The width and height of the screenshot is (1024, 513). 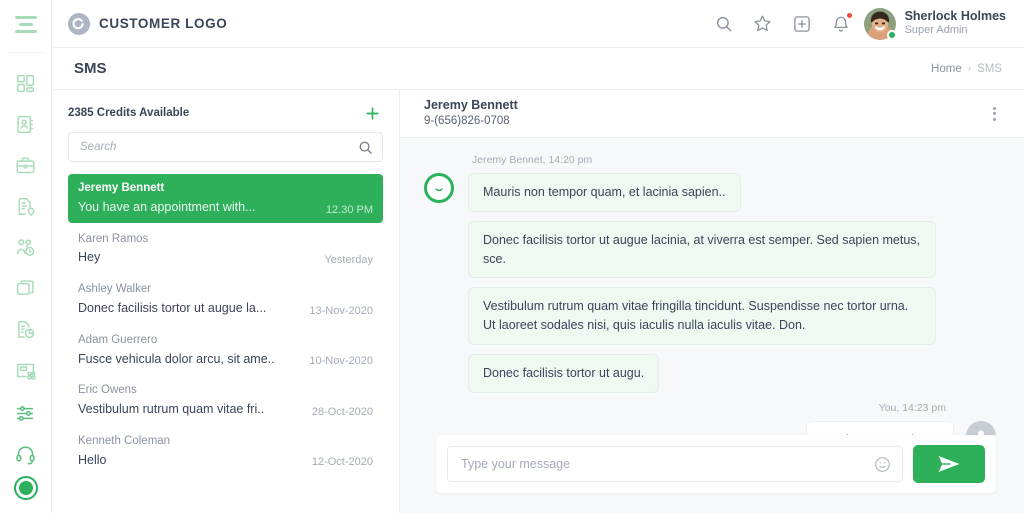 I want to click on send-paper-plane-icon, so click(x=949, y=464).